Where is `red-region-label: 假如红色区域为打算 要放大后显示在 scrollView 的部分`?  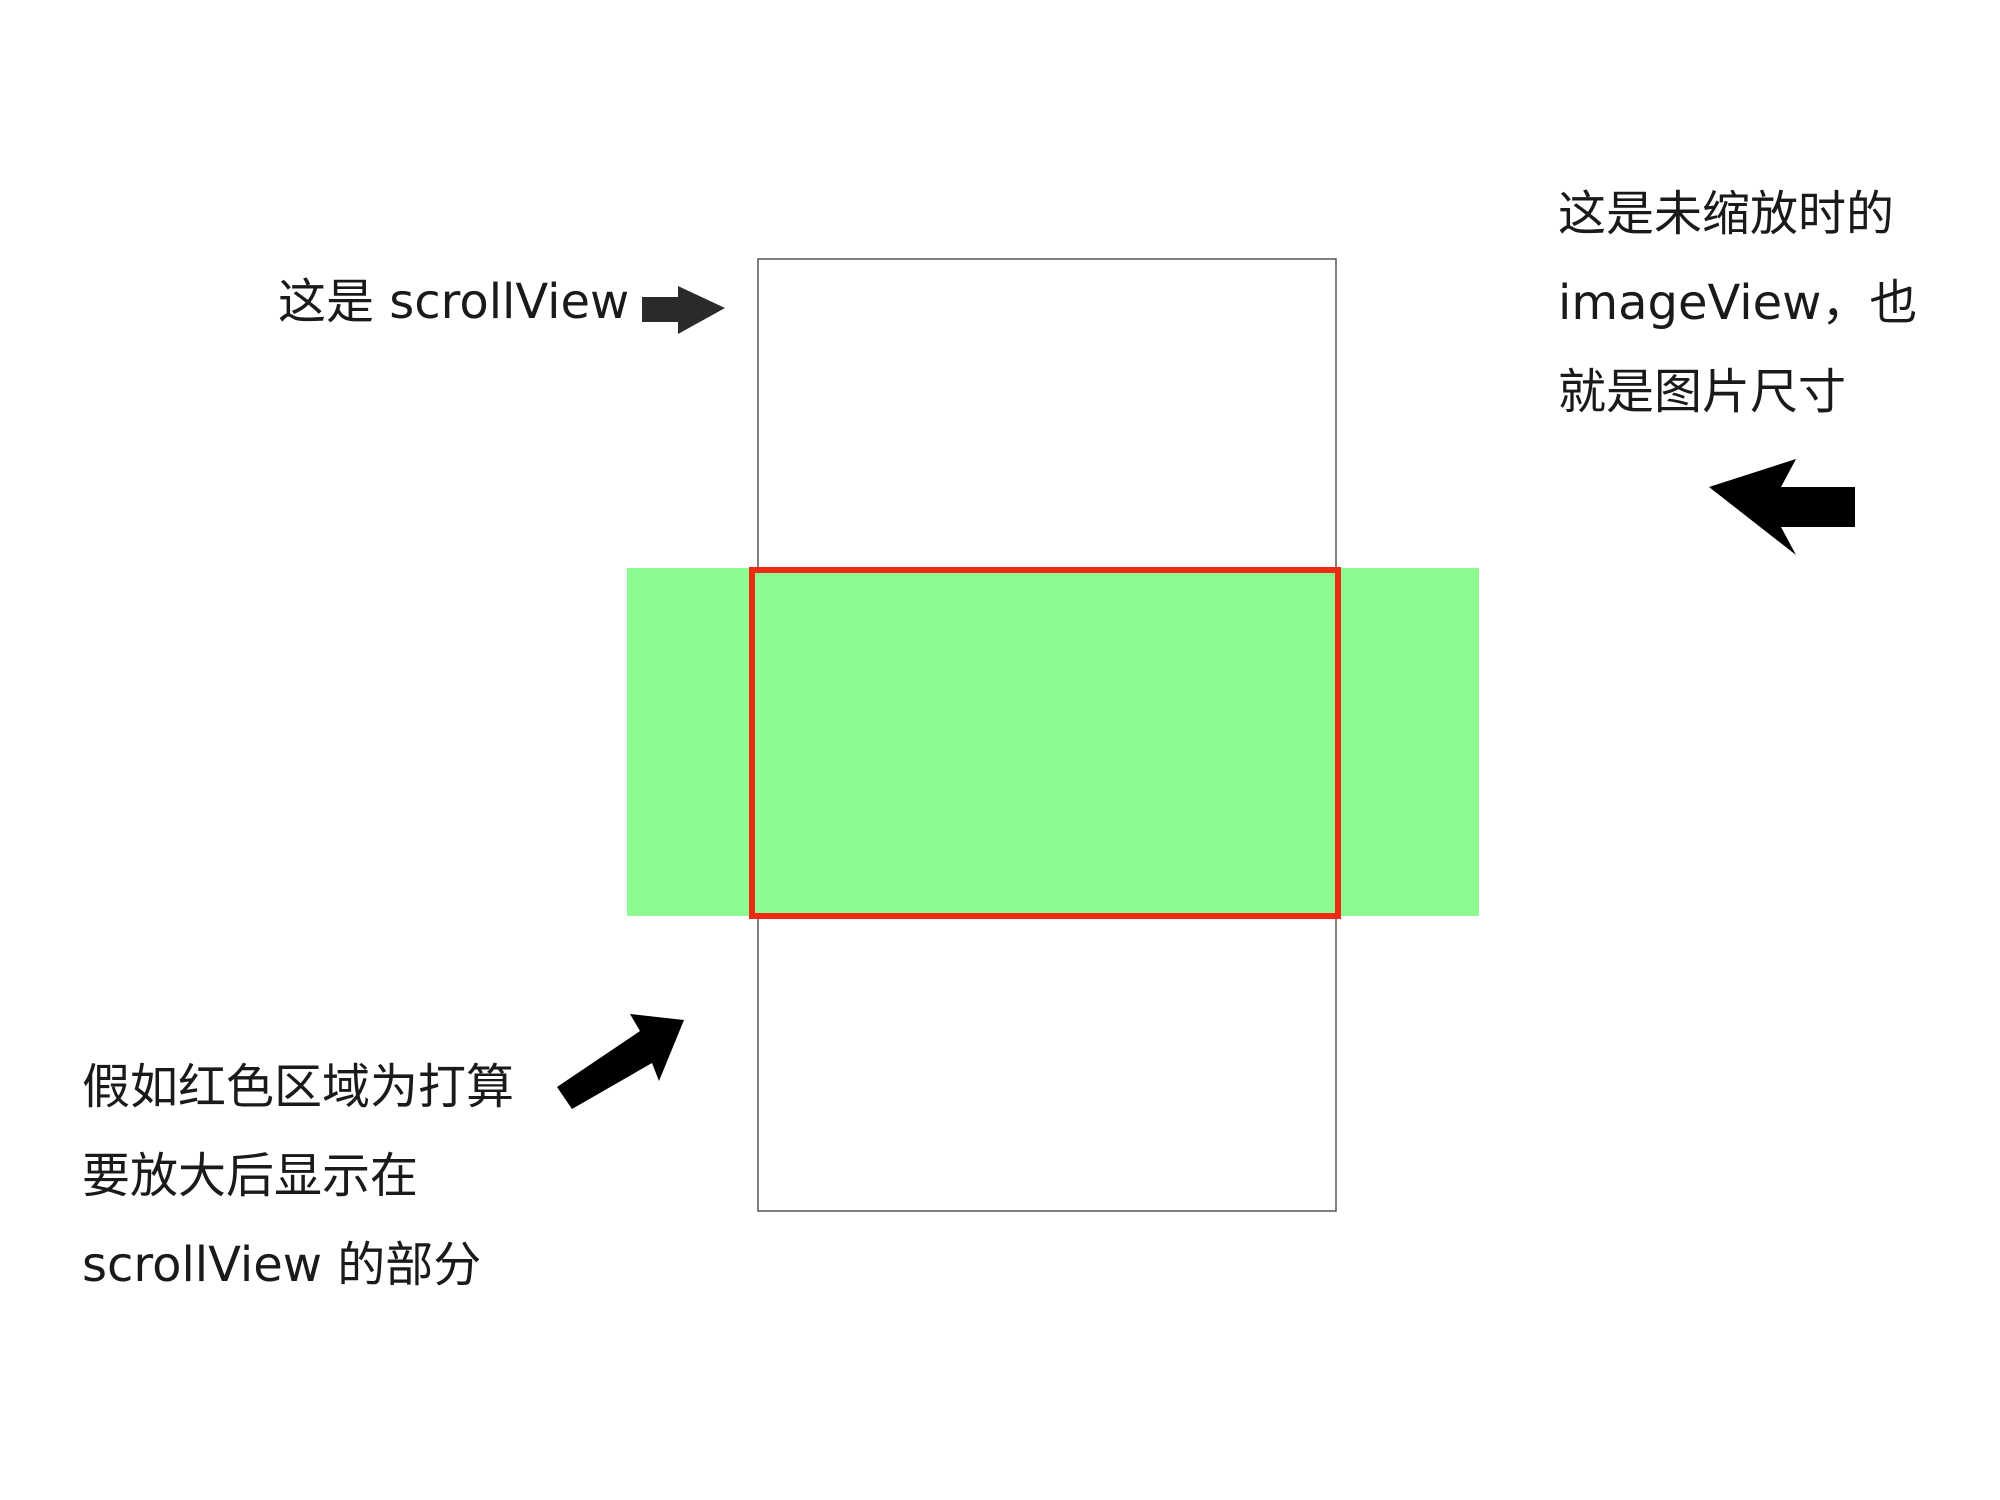
red-region-label: 假如红色区域为打算 要放大后显示在 scrollView 的部分 is located at coordinates (298, 1176).